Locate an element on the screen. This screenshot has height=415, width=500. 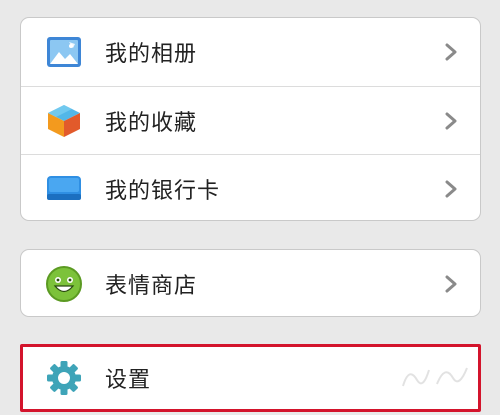
emoji-smile-icon is located at coordinates (64, 284).